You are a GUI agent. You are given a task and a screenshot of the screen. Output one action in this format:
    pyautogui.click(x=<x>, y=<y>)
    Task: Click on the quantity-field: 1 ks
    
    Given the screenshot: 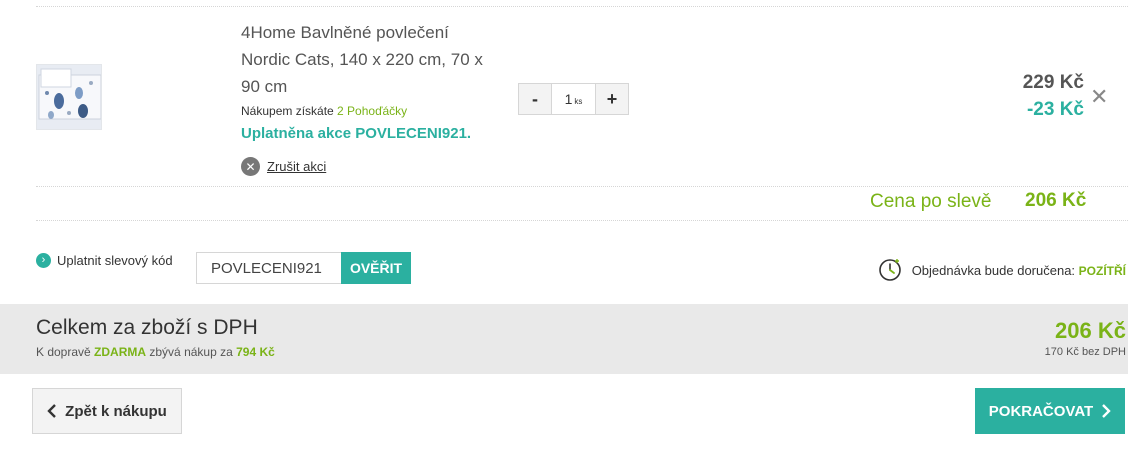 What is the action you would take?
    pyautogui.click(x=573, y=99)
    